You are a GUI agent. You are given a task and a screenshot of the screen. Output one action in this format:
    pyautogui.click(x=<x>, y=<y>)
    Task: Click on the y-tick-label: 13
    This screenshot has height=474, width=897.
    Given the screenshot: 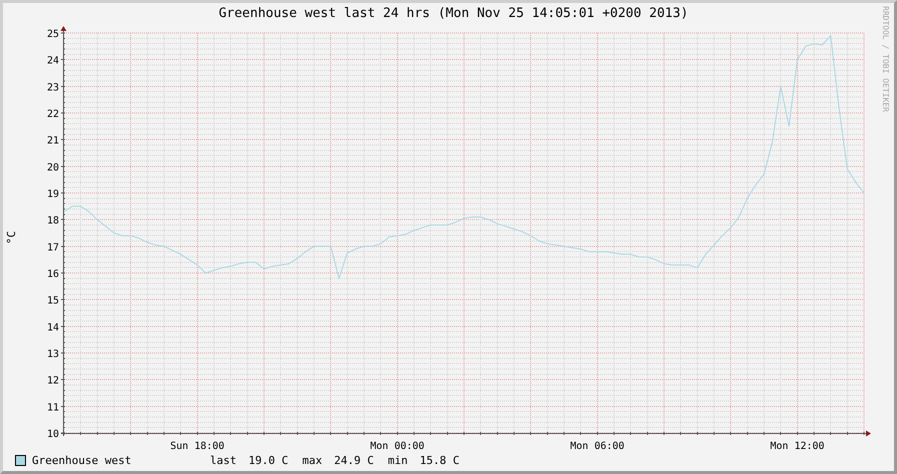 What is the action you would take?
    pyautogui.click(x=52, y=354)
    